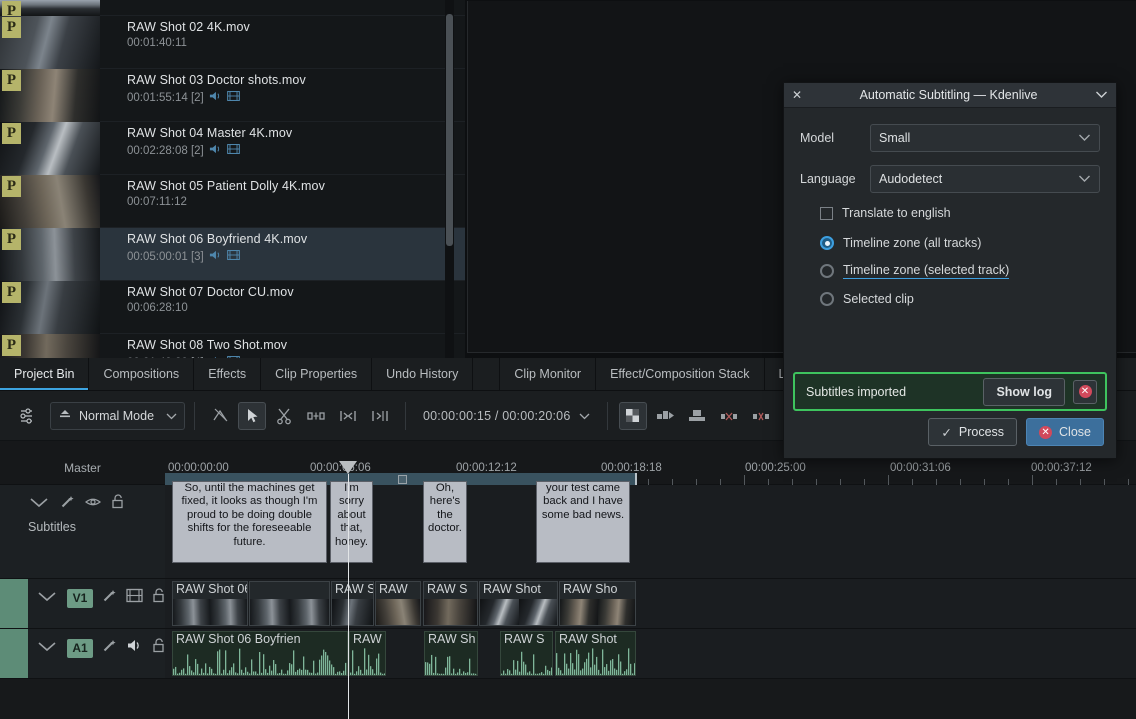 This screenshot has width=1136, height=719. Describe the element at coordinates (1024, 391) in the screenshot. I see `show-log-button: Show log` at that location.